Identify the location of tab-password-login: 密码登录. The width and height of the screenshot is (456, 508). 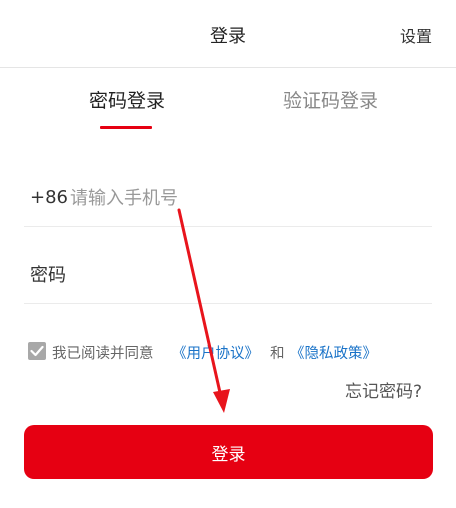
(127, 99).